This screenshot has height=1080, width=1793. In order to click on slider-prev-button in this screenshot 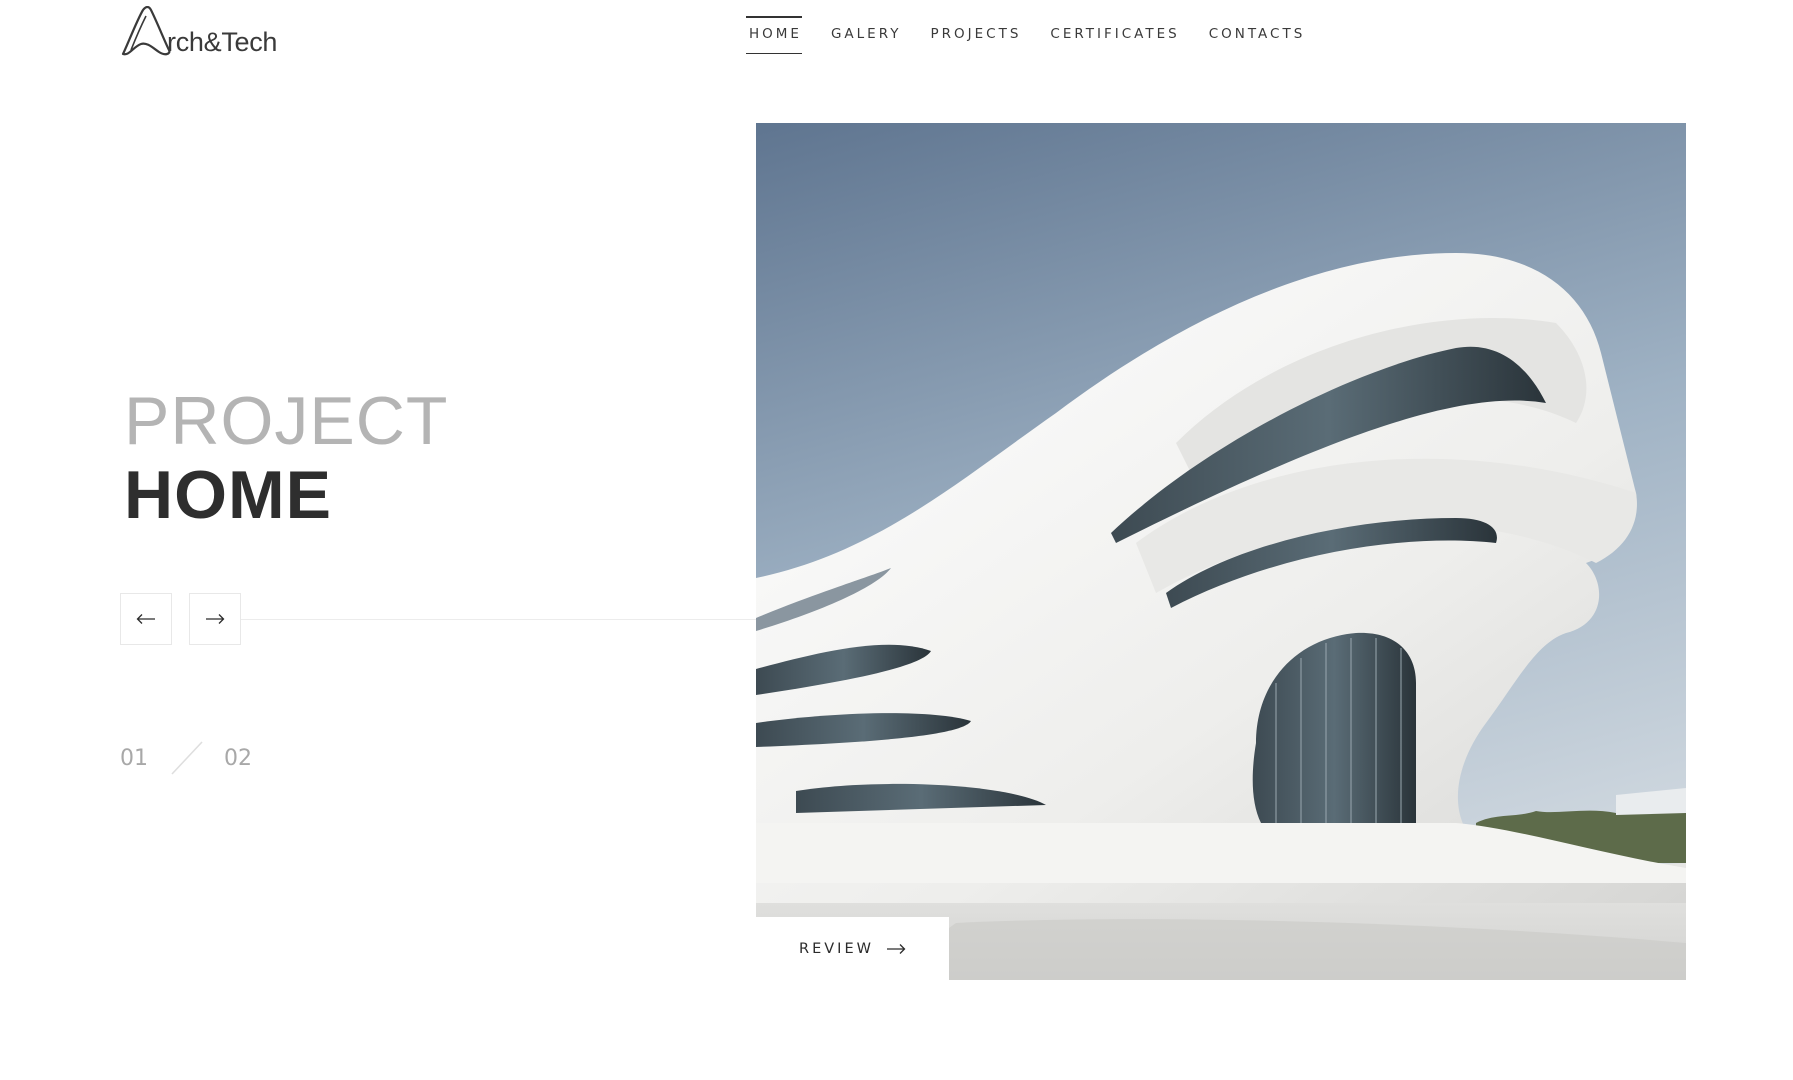, I will do `click(146, 619)`.